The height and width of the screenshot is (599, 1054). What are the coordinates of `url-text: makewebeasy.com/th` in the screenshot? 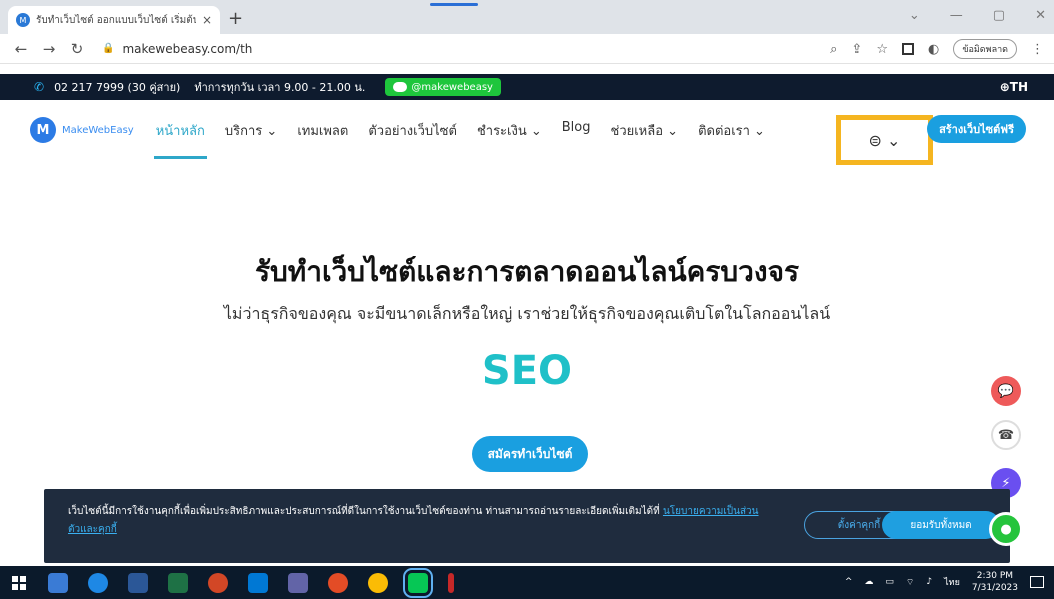 It's located at (187, 48).